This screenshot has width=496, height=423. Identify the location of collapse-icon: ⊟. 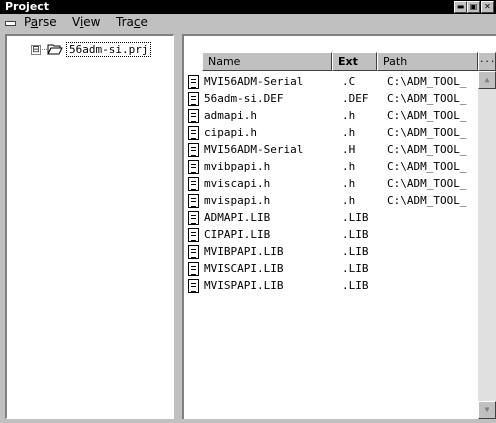
(36, 50).